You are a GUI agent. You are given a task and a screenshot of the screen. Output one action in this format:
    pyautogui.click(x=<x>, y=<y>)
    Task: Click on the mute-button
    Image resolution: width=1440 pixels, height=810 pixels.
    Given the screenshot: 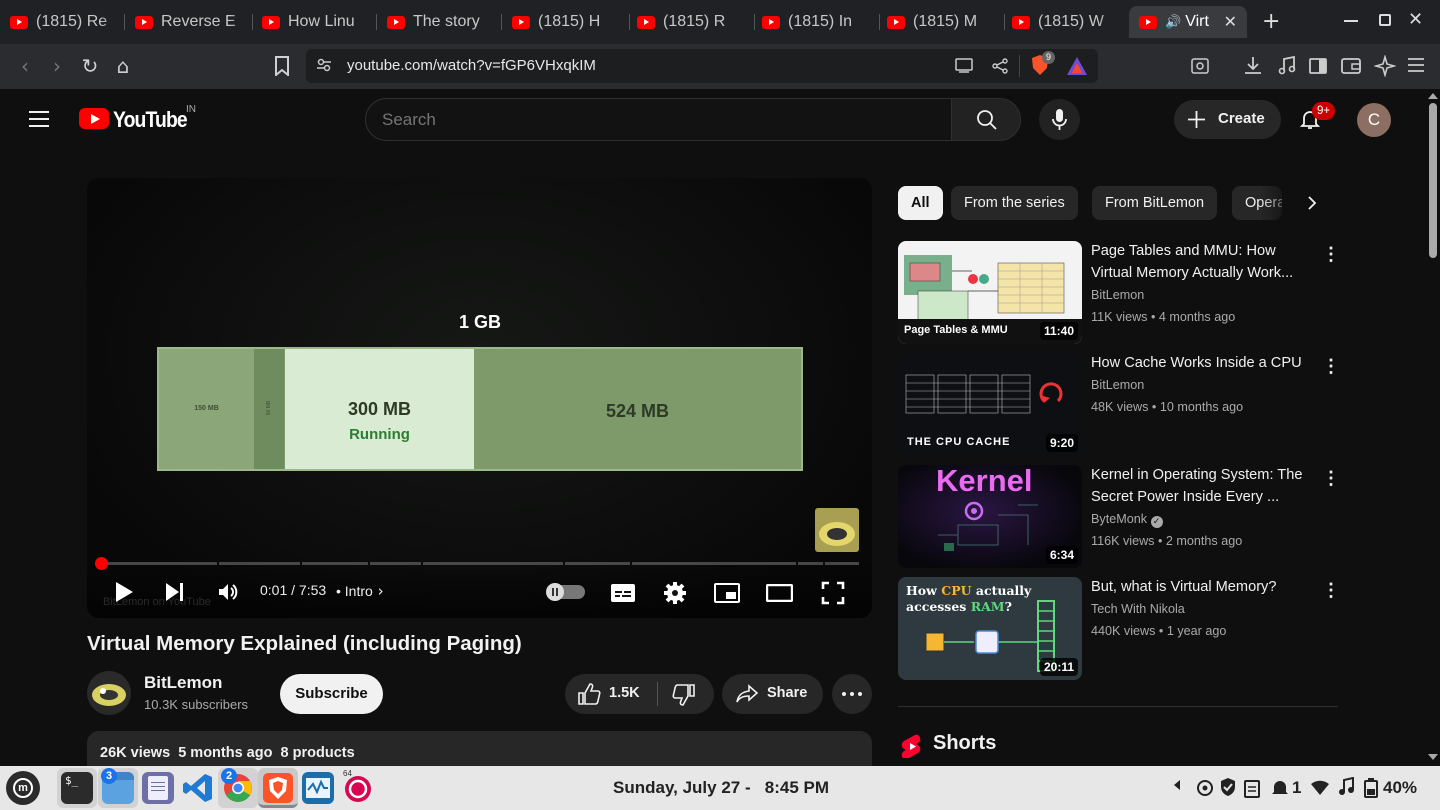 What is the action you would take?
    pyautogui.click(x=228, y=592)
    